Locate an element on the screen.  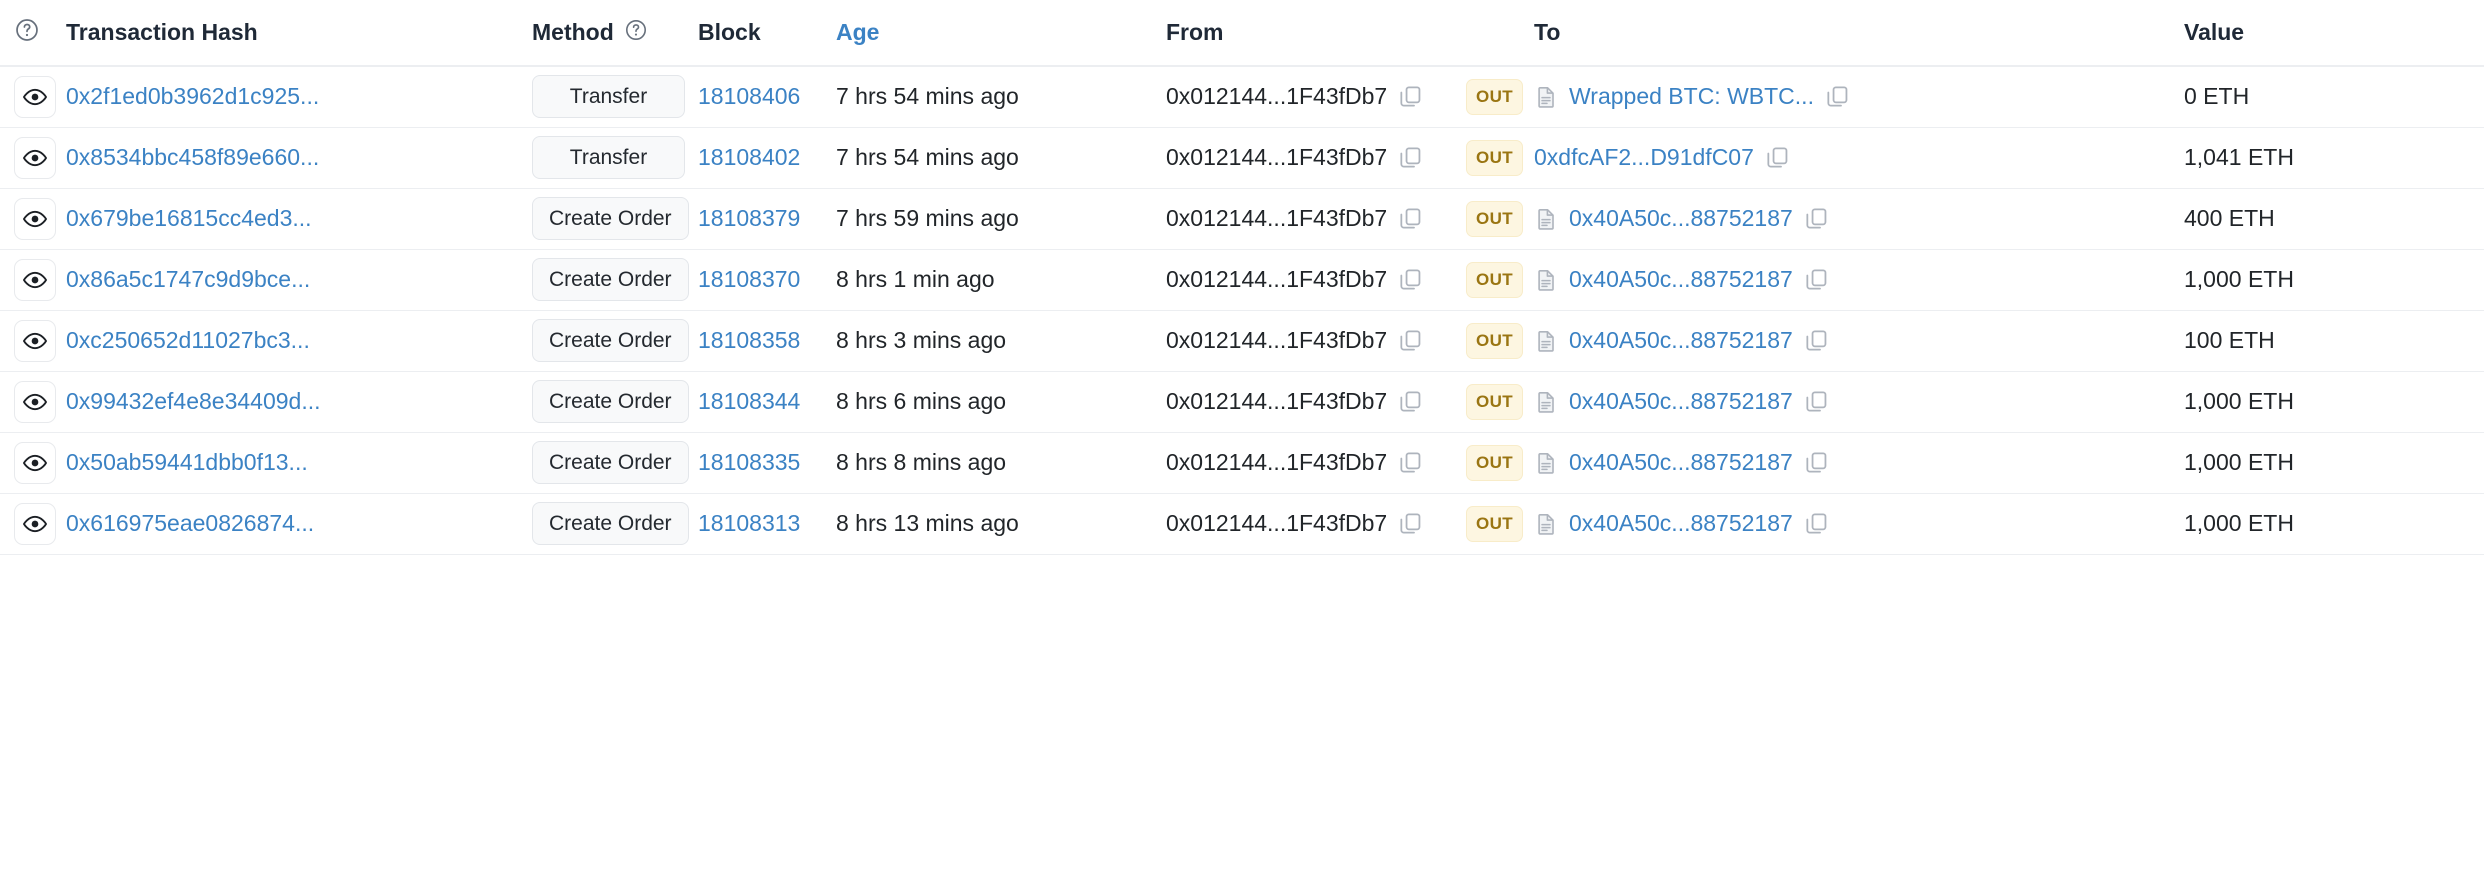
header-transaction-hash-label: Transaction Hash is located at coordinates (162, 32).